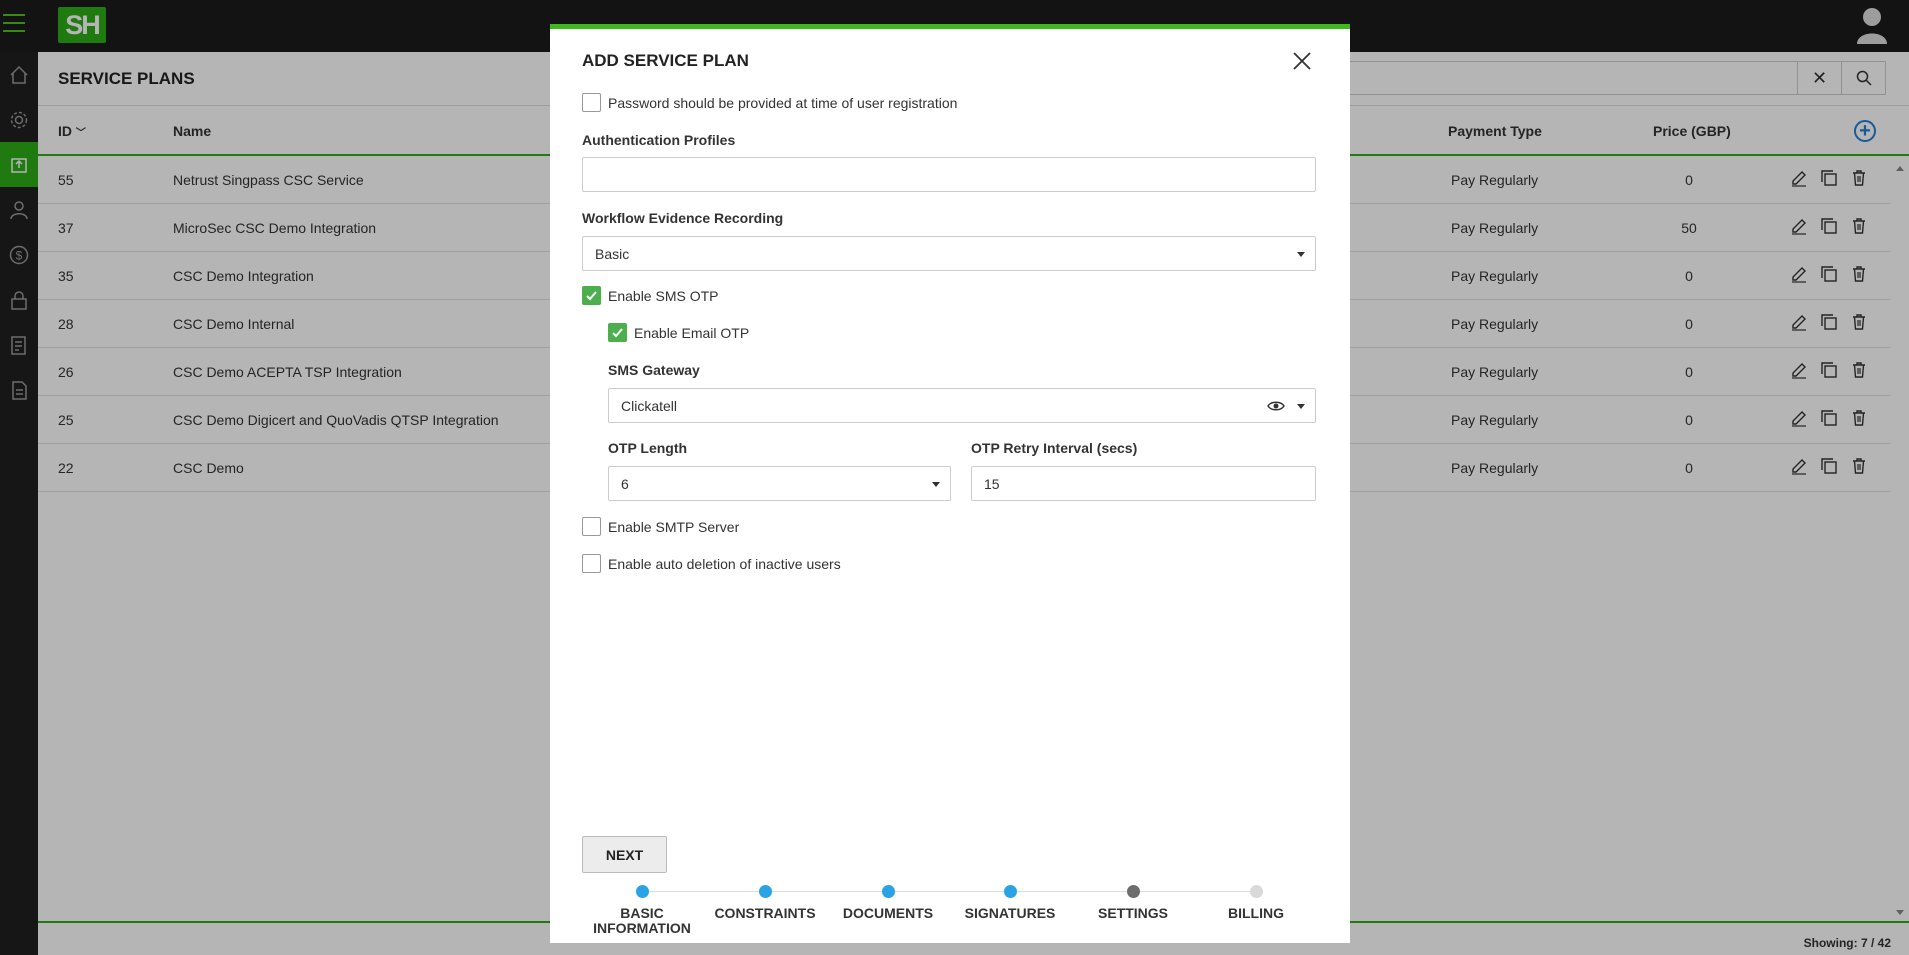 The height and width of the screenshot is (955, 1909). I want to click on step-4: SIGNATURES, so click(1010, 903).